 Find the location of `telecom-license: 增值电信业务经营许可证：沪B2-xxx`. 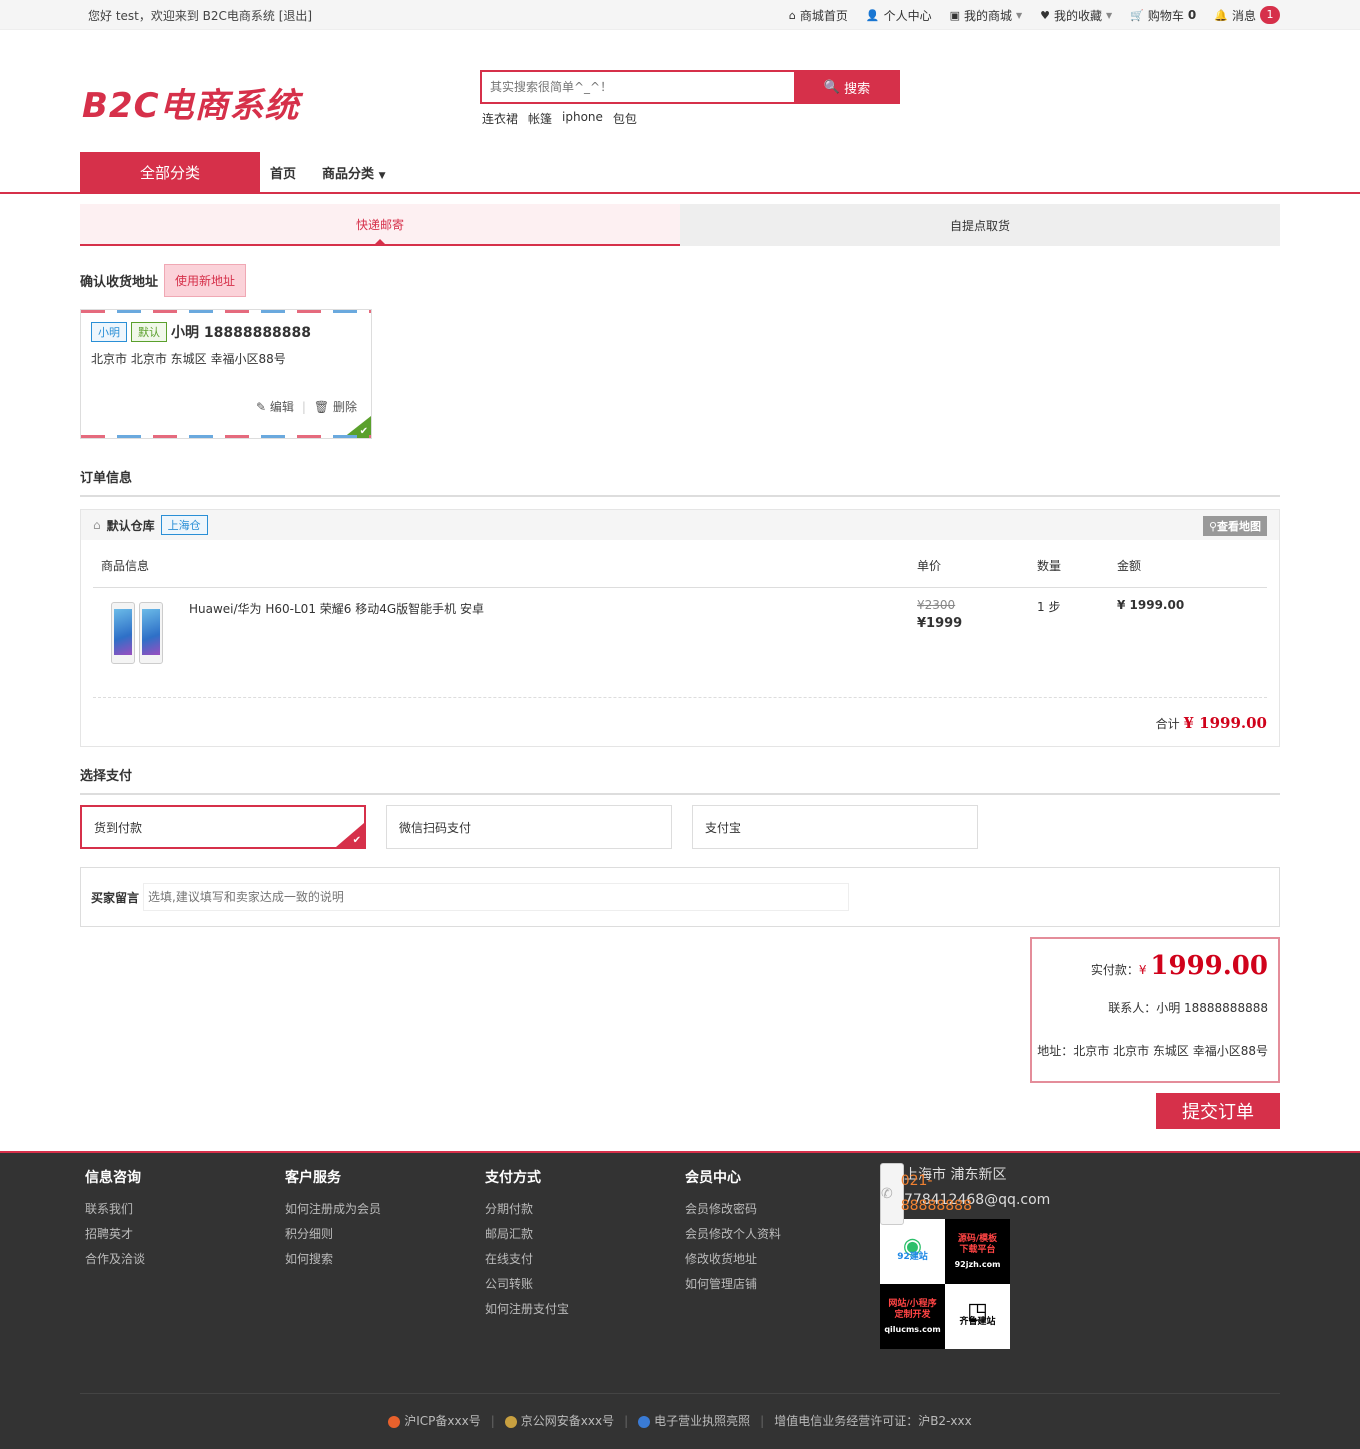

telecom-license: 增值电信业务经营许可证：沪B2-xxx is located at coordinates (873, 1421).